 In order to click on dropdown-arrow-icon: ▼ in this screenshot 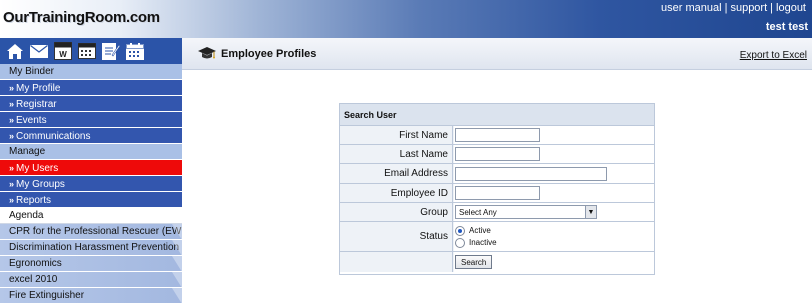, I will do `click(590, 212)`.